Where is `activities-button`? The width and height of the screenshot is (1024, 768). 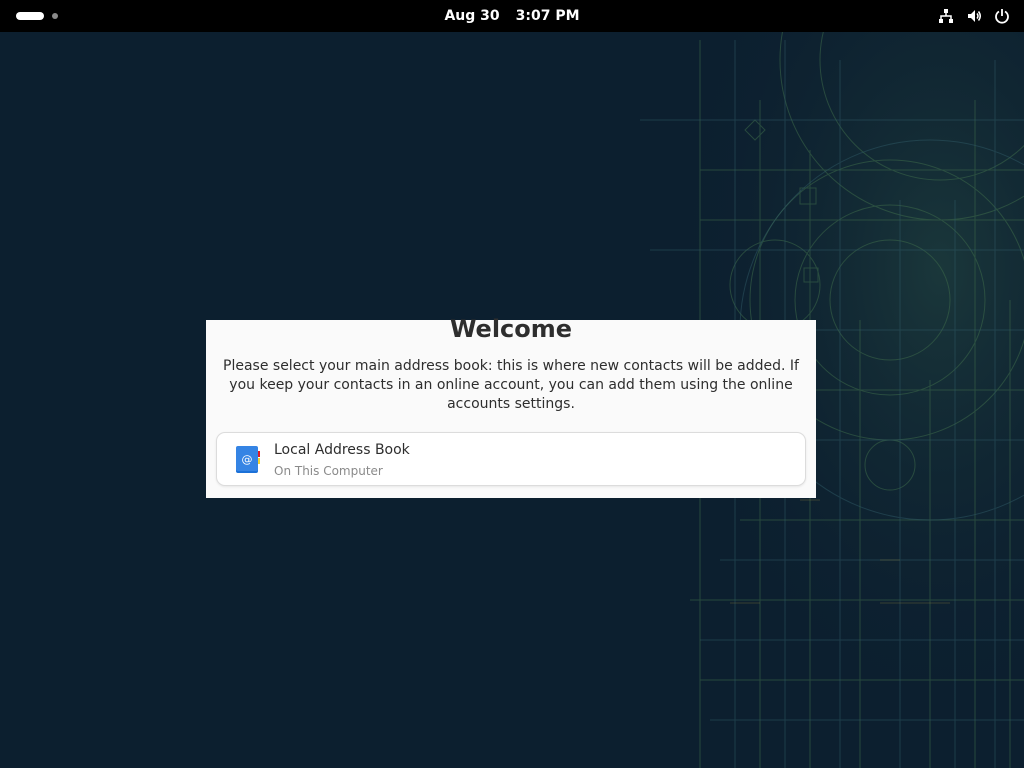 activities-button is located at coordinates (35, 16).